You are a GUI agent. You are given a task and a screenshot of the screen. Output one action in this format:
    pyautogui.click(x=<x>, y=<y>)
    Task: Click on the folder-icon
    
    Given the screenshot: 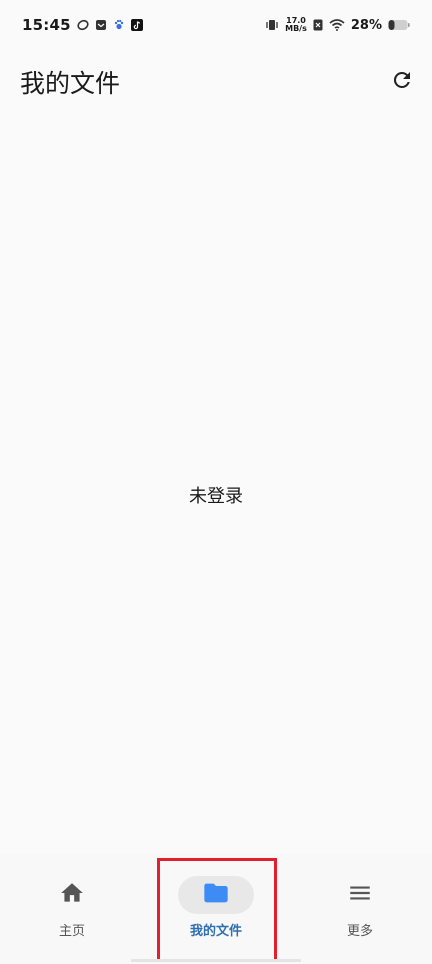 What is the action you would take?
    pyautogui.click(x=216, y=895)
    